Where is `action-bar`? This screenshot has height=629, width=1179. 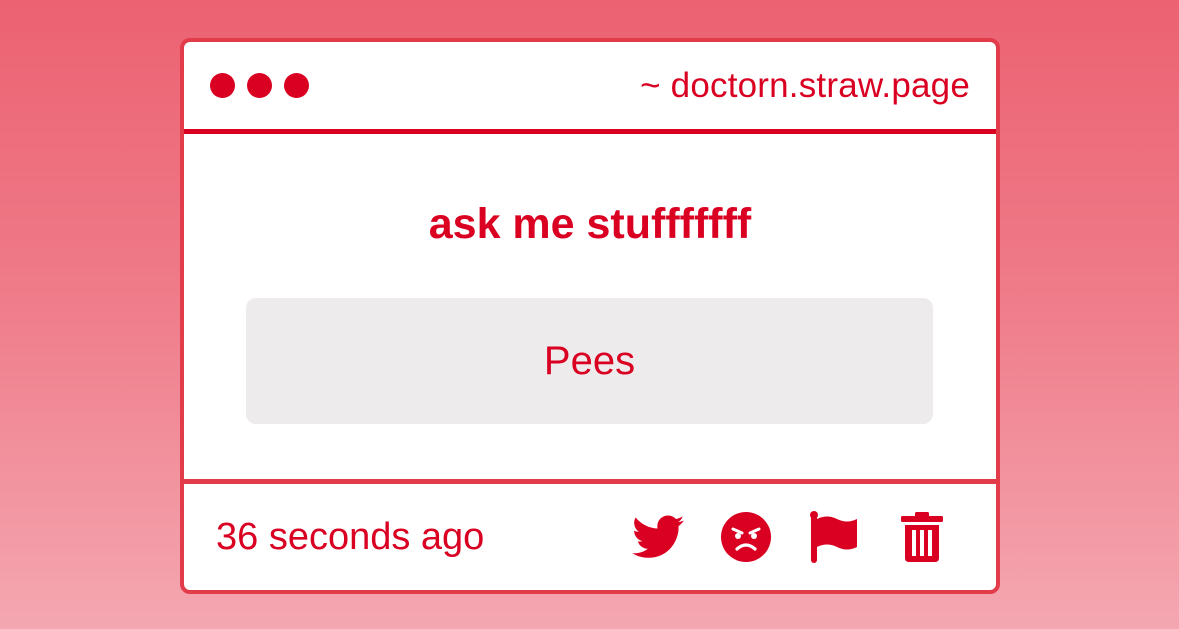
action-bar is located at coordinates (790, 537).